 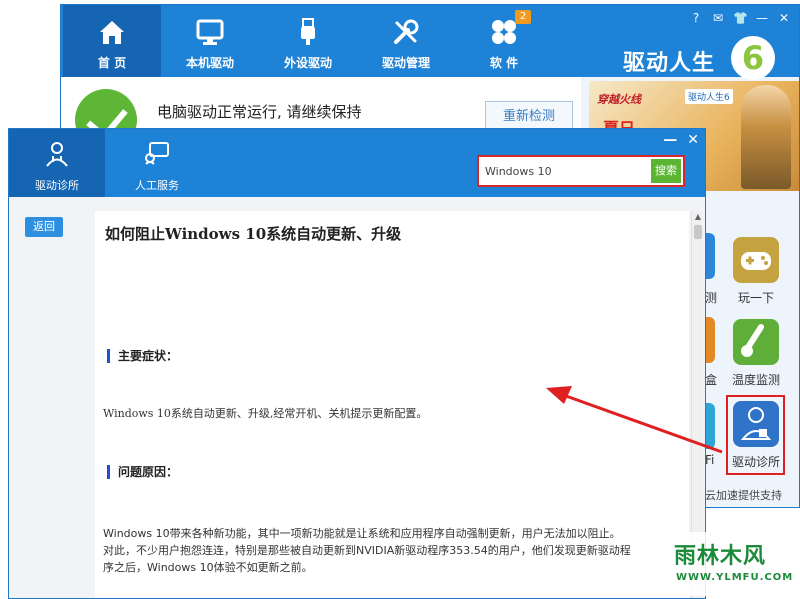 I want to click on ad-figure-image, so click(x=766, y=137).